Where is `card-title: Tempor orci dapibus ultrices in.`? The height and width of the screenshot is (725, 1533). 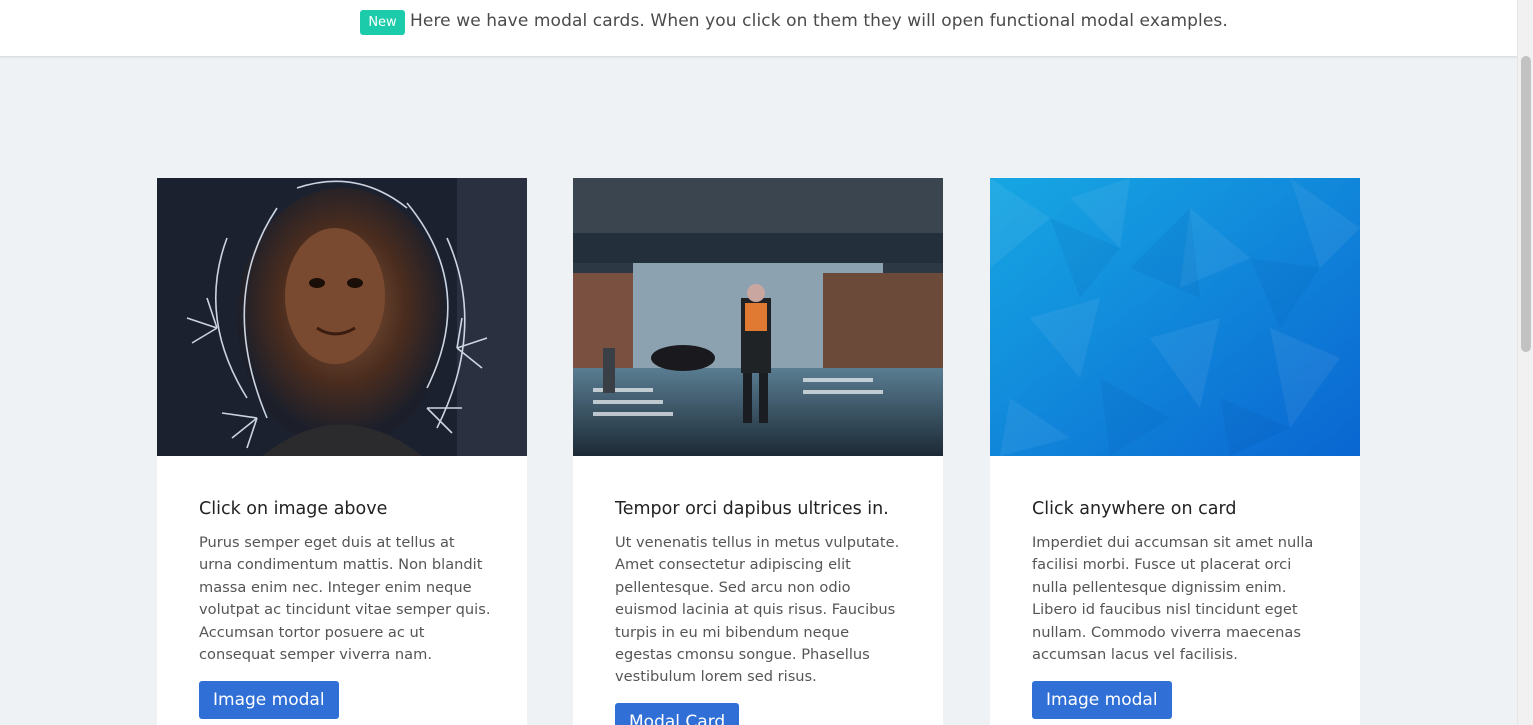 card-title: Tempor orci dapibus ultrices in. is located at coordinates (752, 509).